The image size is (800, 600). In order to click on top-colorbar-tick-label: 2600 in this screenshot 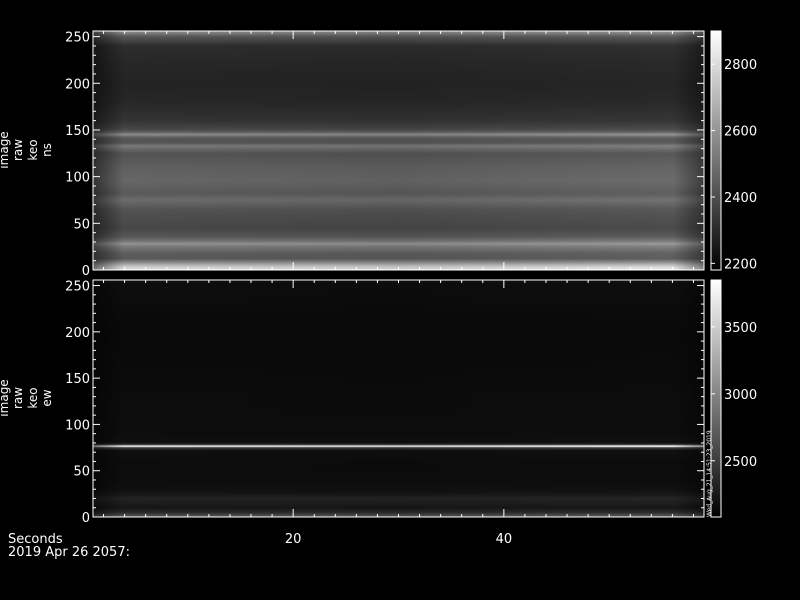, I will do `click(740, 132)`.